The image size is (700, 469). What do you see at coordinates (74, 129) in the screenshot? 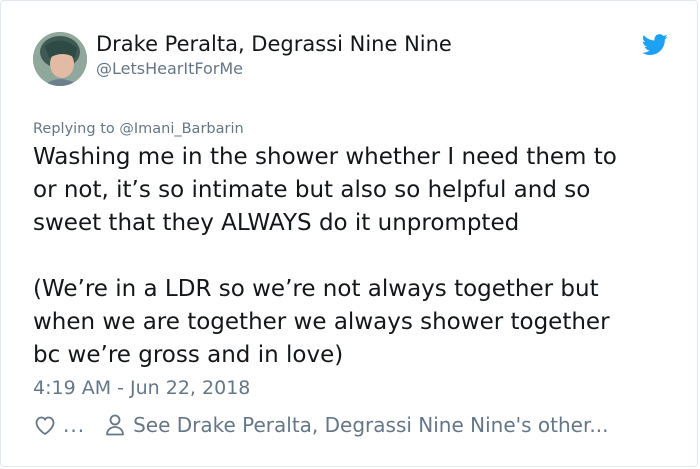
I see `replying-prefix: Replying to` at bounding box center [74, 129].